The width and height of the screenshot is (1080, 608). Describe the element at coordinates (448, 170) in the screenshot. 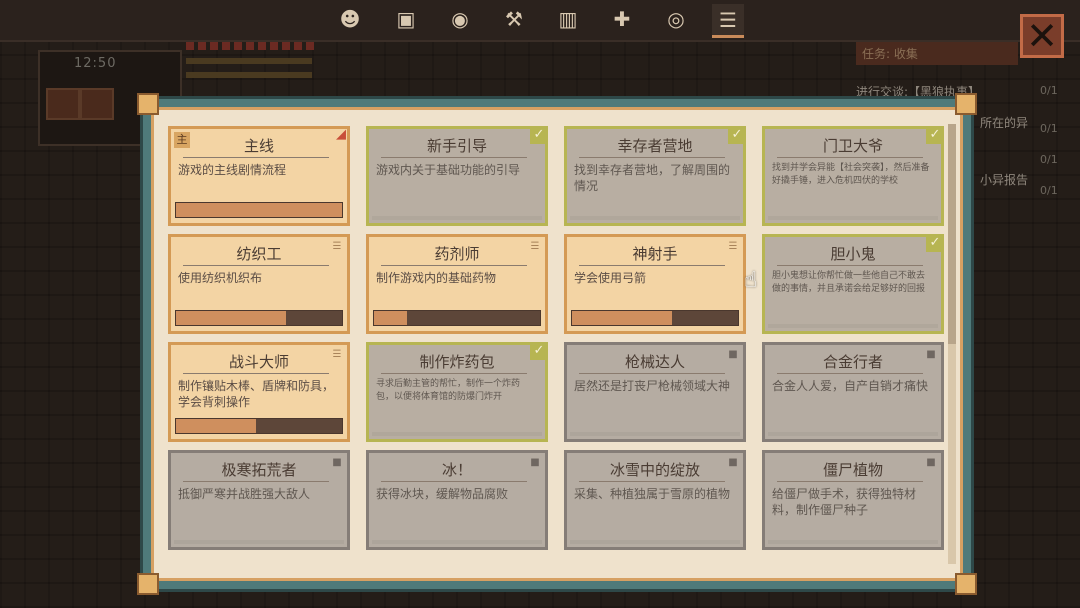

I see `quest-description: 游戏内关于基础功能的引导` at that location.